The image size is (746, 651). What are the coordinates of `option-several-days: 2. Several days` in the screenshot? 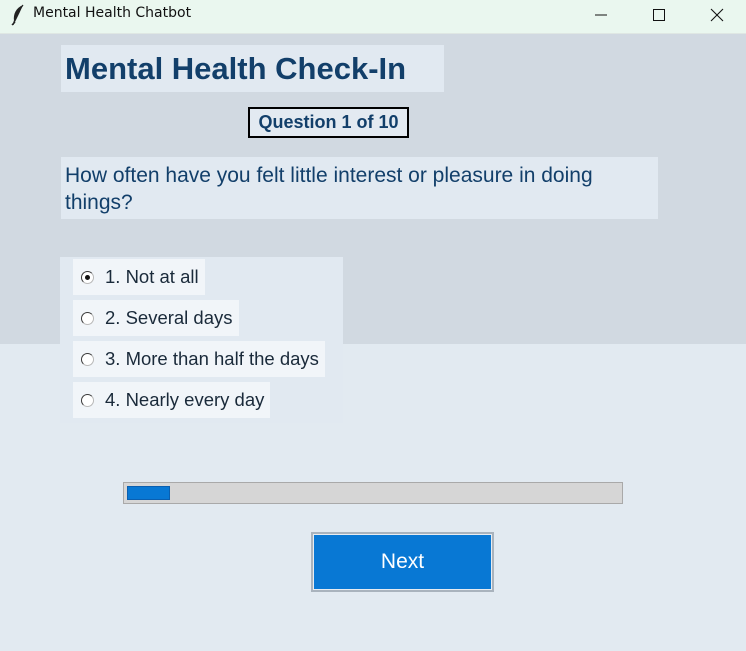 It's located at (156, 318).